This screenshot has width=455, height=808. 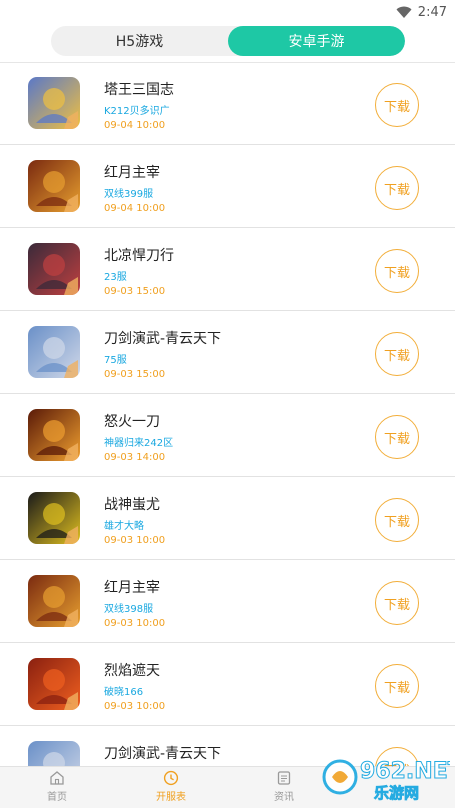 What do you see at coordinates (115, 277) in the screenshot?
I see `server-name: 23服` at bounding box center [115, 277].